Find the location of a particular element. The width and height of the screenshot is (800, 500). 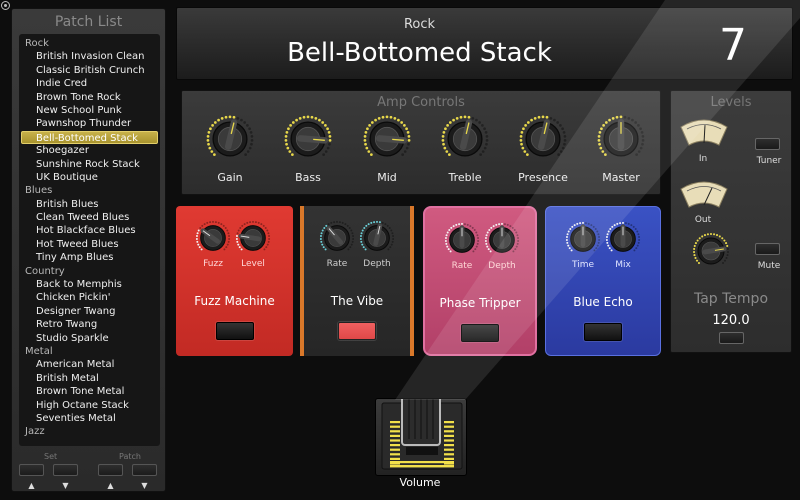

set-down-button is located at coordinates (65, 470).